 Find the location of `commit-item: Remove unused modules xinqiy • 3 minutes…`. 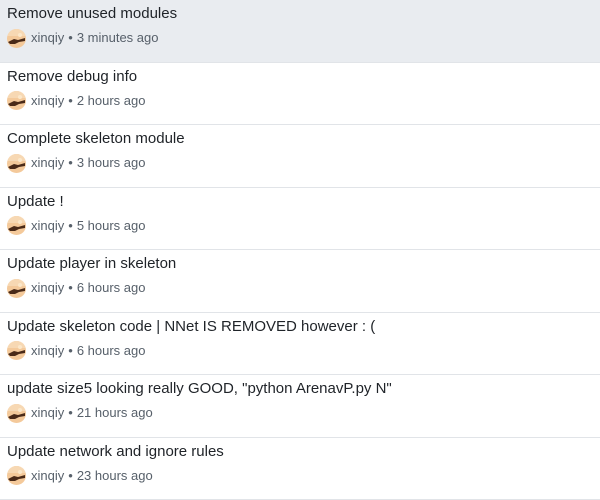

commit-item: Remove unused modules xinqiy • 3 minutes… is located at coordinates (300, 31).